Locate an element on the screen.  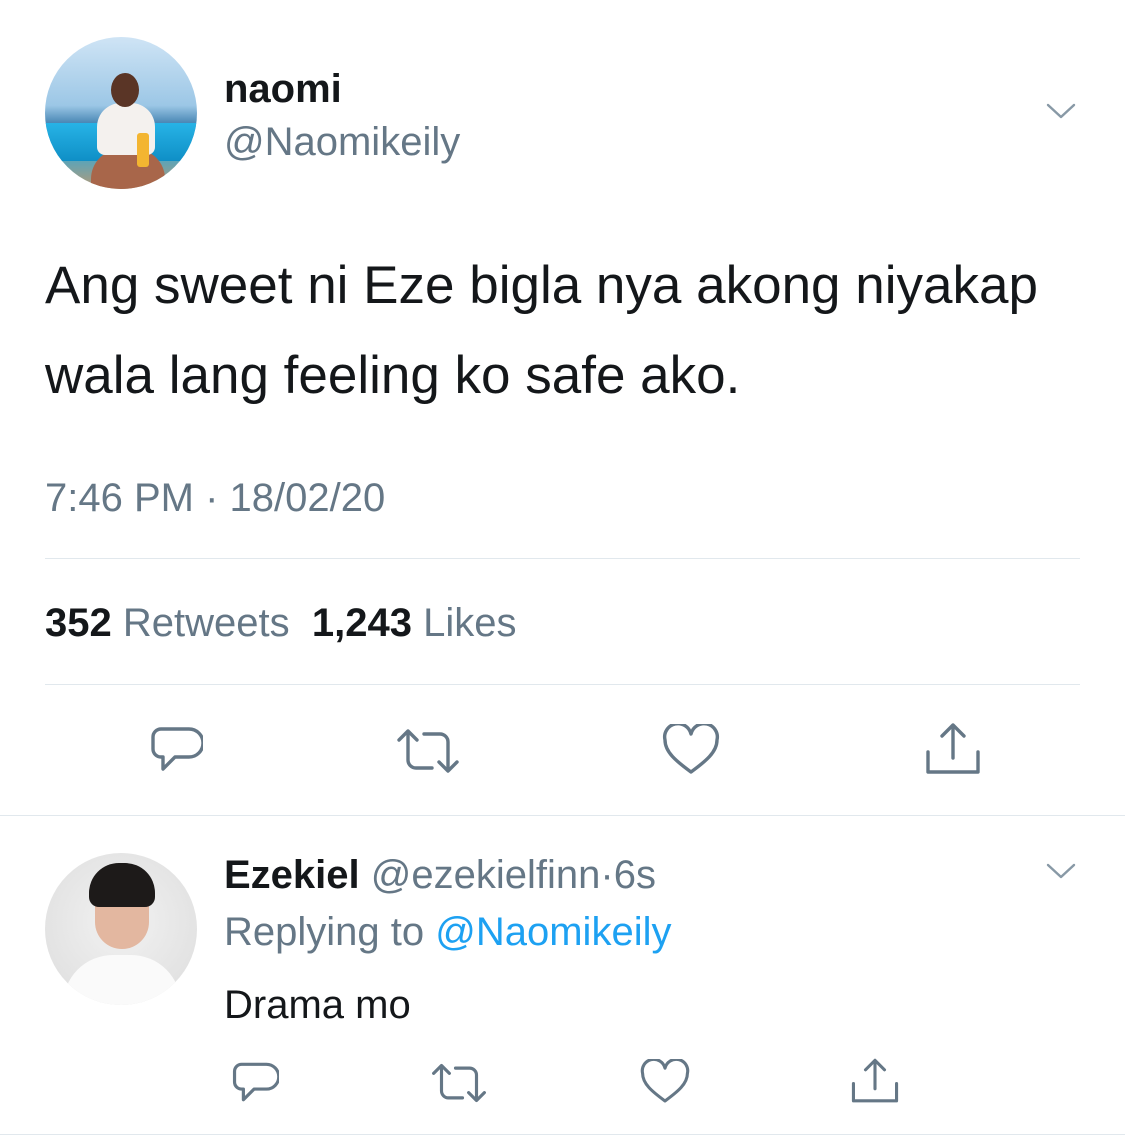
reply-header: Ezekiel @ezekielfinn·6s is located at coordinates (440, 875).